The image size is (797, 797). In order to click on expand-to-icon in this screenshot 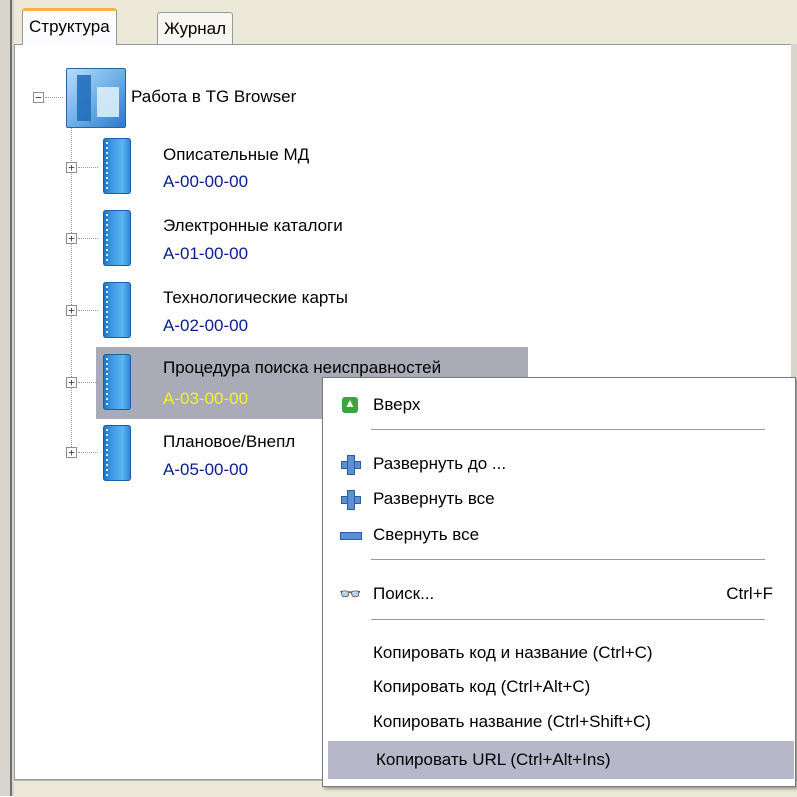, I will do `click(350, 464)`.